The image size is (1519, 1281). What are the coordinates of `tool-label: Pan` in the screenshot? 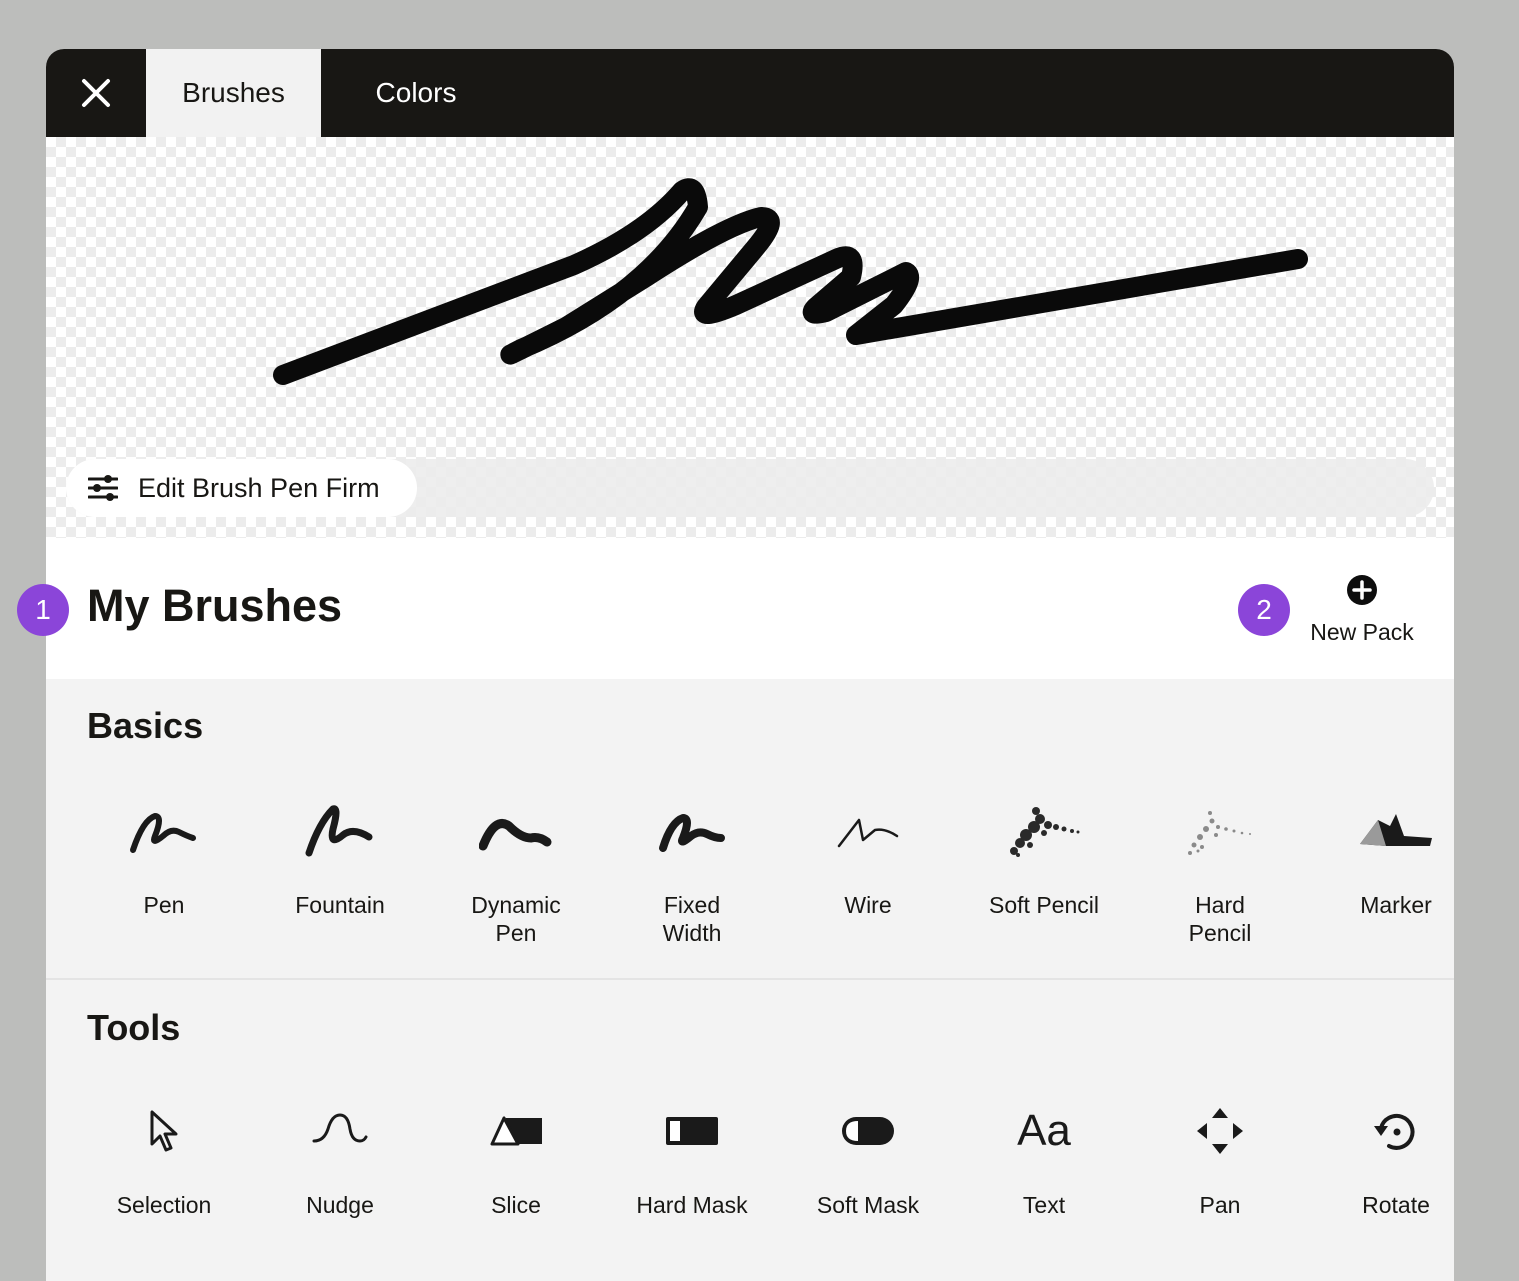 It's located at (1220, 1205).